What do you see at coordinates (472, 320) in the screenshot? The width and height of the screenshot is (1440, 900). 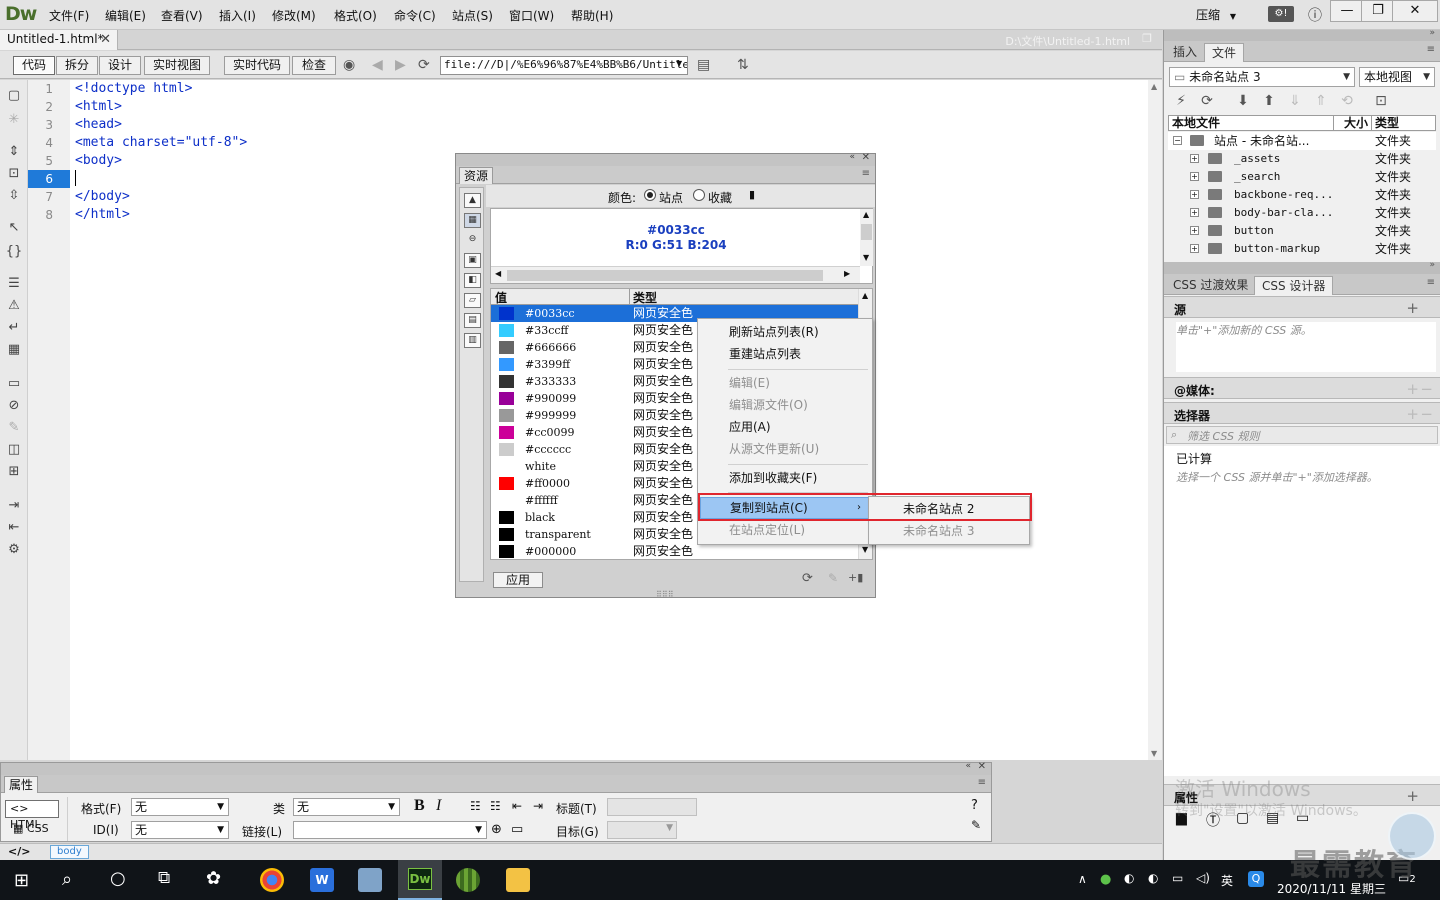 I see `library-icon: ▤` at bounding box center [472, 320].